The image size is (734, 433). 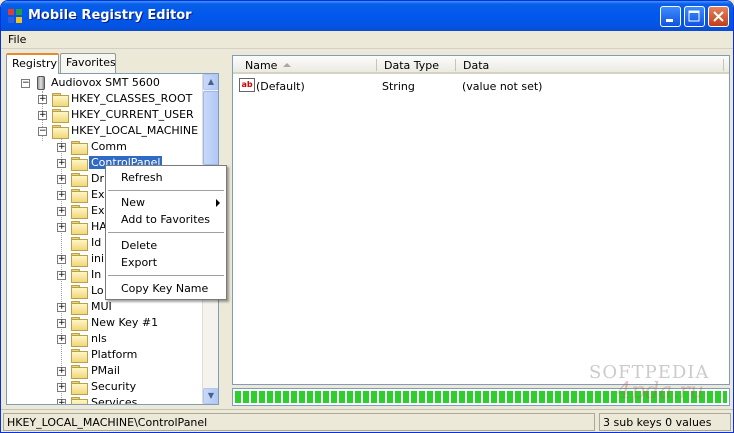 I want to click on tree-label: PMail, so click(x=105, y=370).